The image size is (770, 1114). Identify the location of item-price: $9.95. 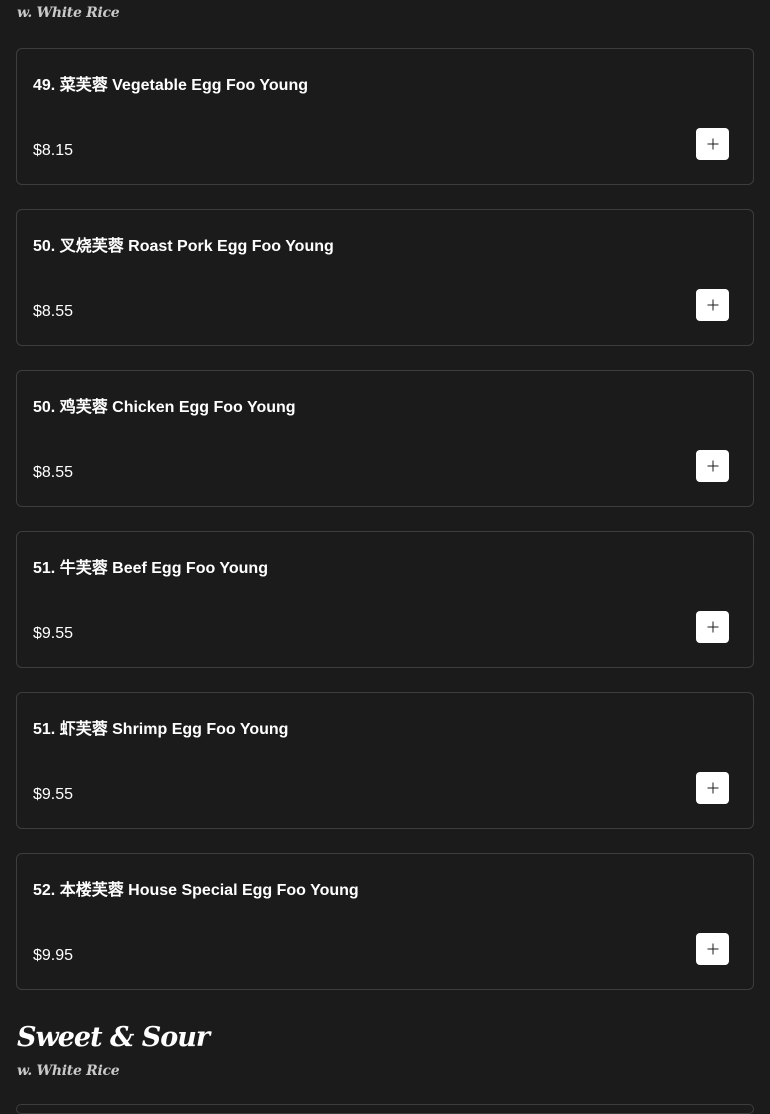
(53, 955).